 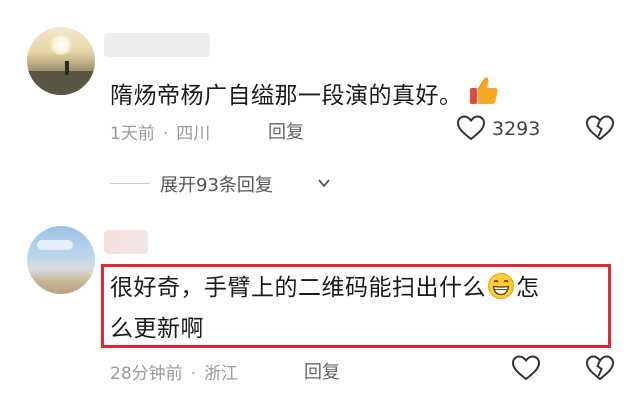 What do you see at coordinates (55, 245) in the screenshot?
I see `avatar-cloud` at bounding box center [55, 245].